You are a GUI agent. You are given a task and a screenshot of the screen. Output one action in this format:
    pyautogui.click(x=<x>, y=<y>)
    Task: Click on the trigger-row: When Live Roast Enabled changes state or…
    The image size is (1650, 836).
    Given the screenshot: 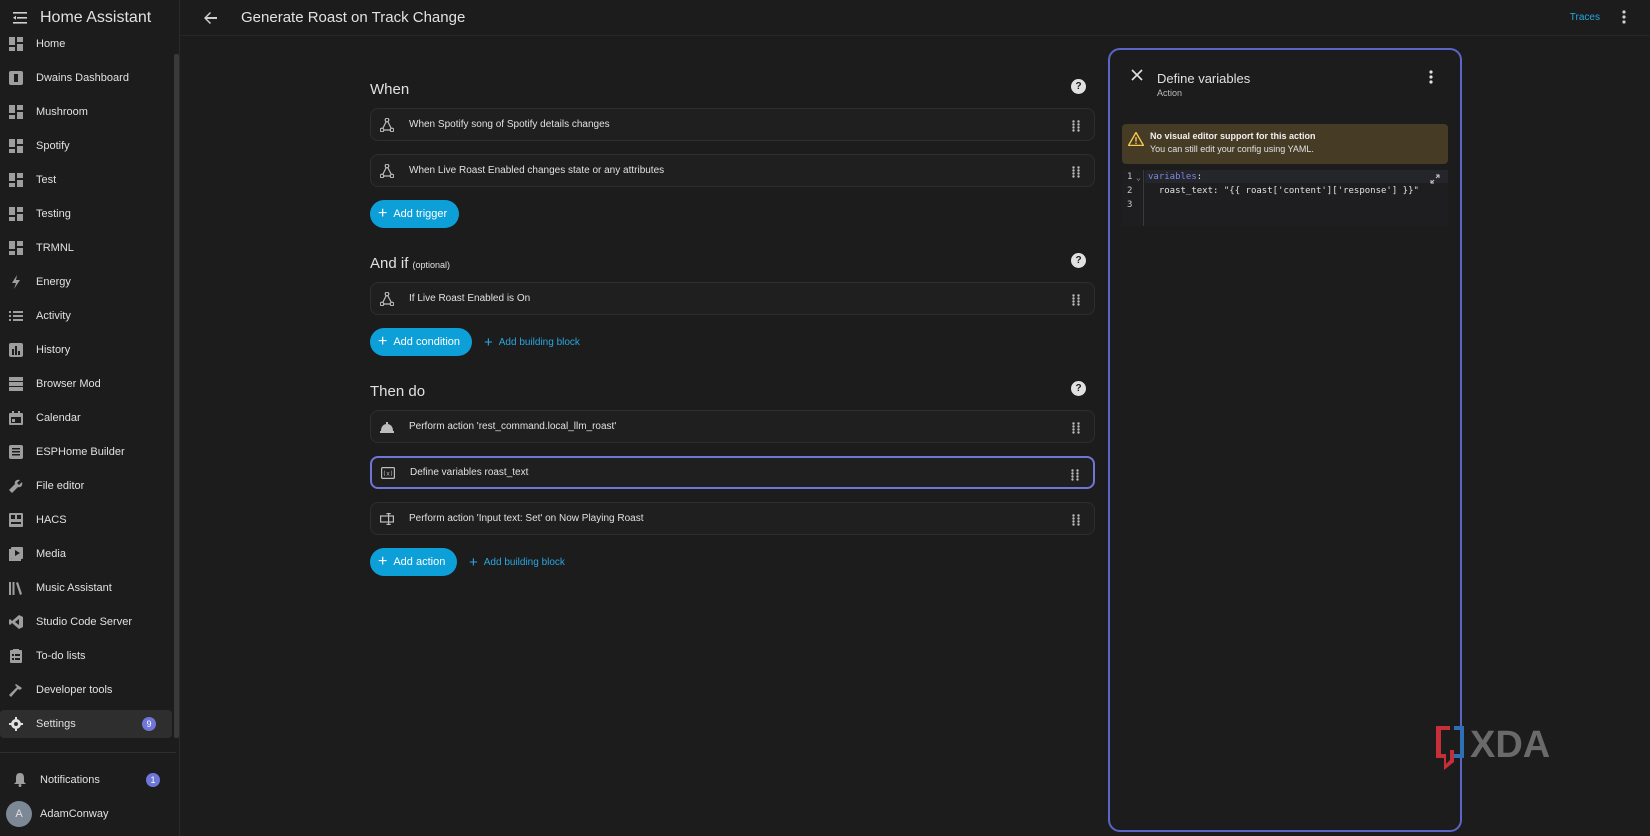 What is the action you would take?
    pyautogui.click(x=732, y=170)
    